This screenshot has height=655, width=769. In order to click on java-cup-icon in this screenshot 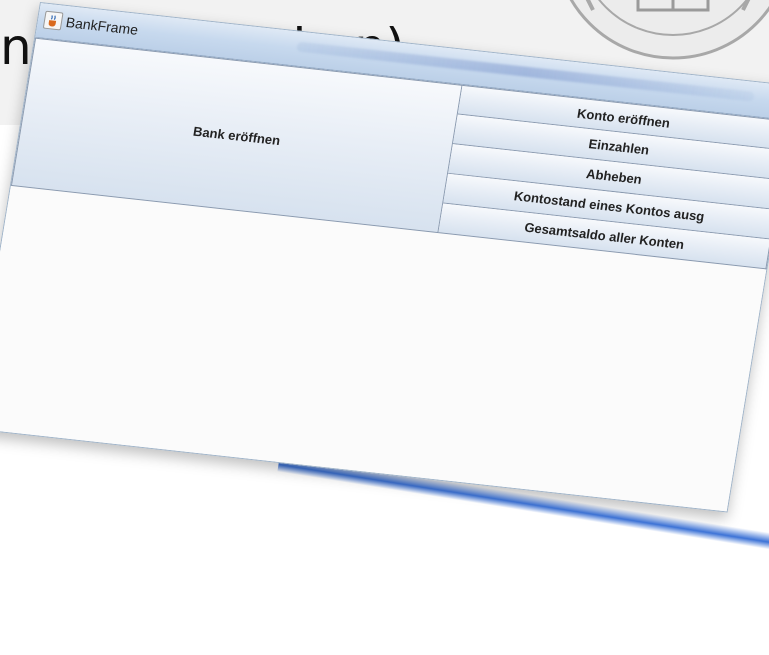, I will do `click(53, 20)`.